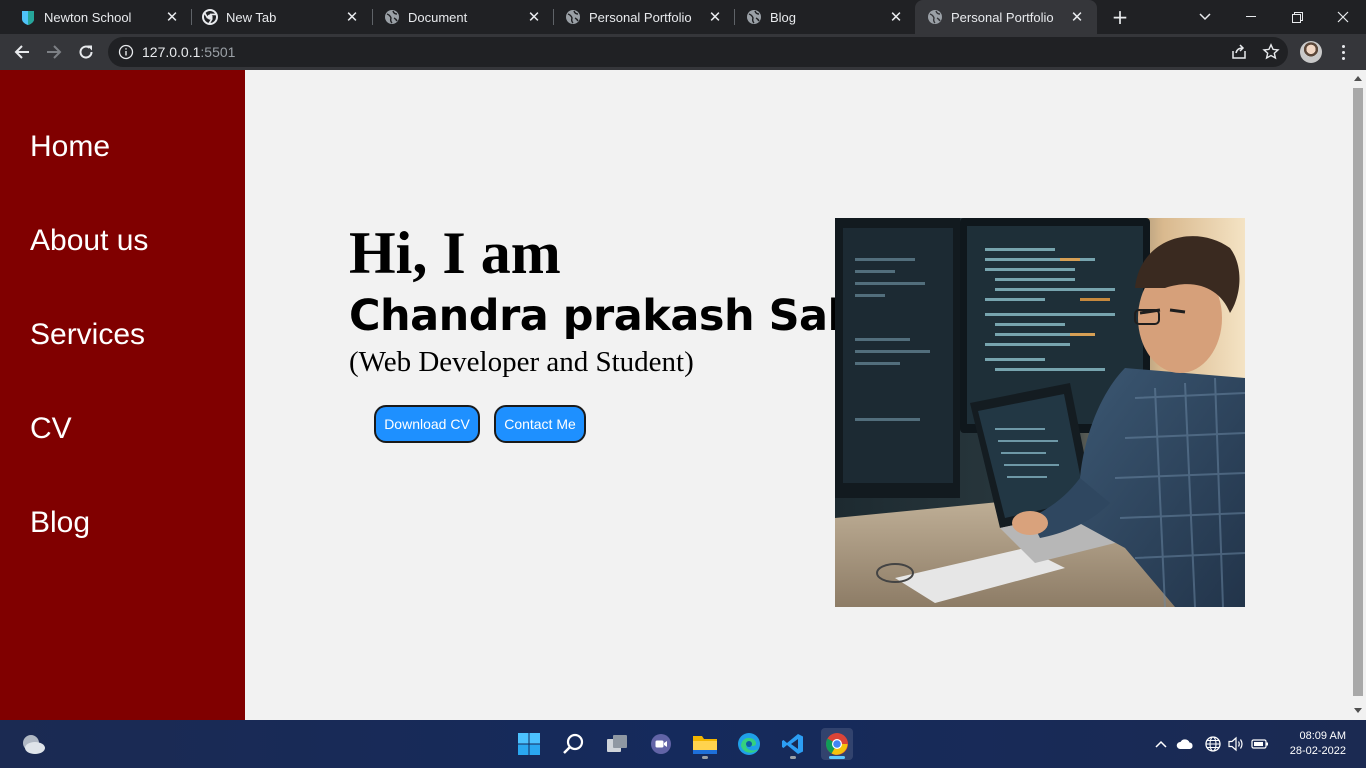  I want to click on search-button, so click(573, 744).